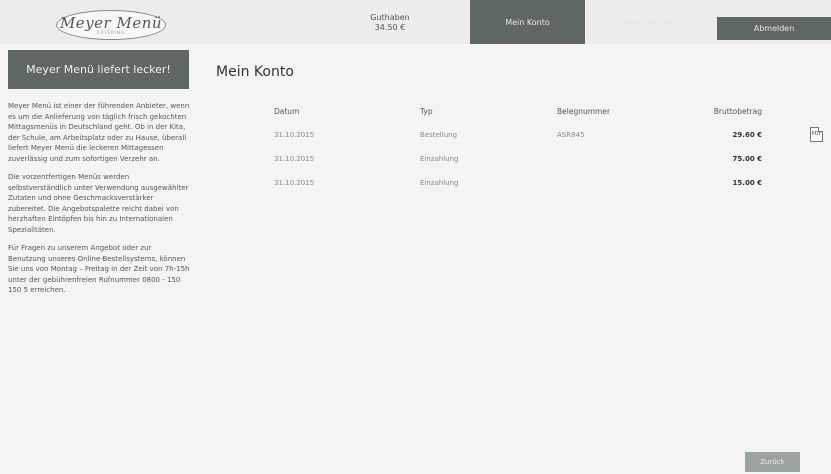  What do you see at coordinates (255, 72) in the screenshot?
I see `page-title: Mein Konto` at bounding box center [255, 72].